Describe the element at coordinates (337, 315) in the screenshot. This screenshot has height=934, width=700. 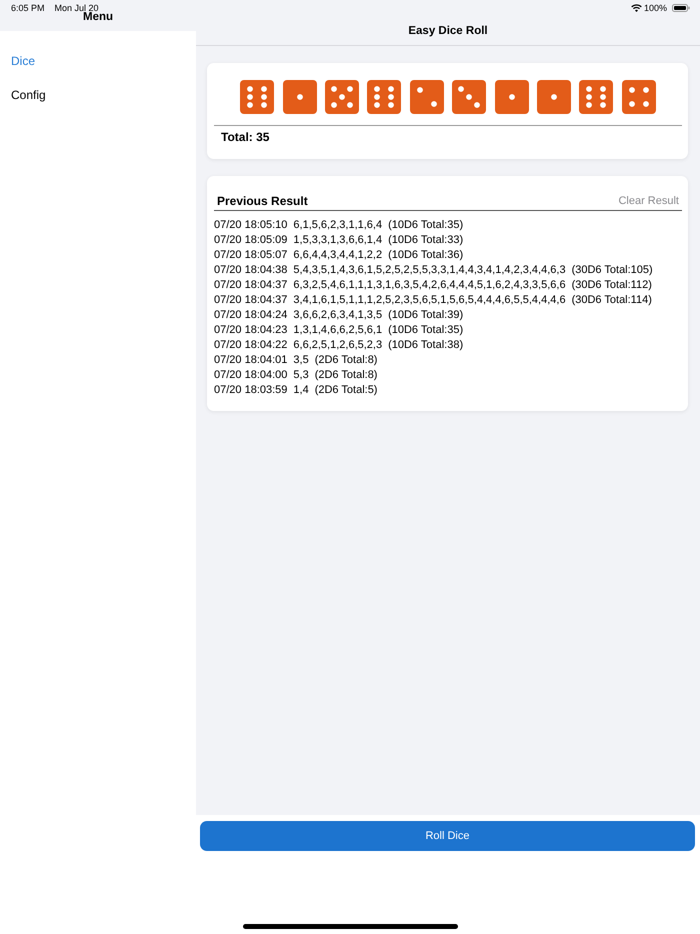
I see `result-rolls: 3,6,6,2,6,3,4,1,3,5` at that location.